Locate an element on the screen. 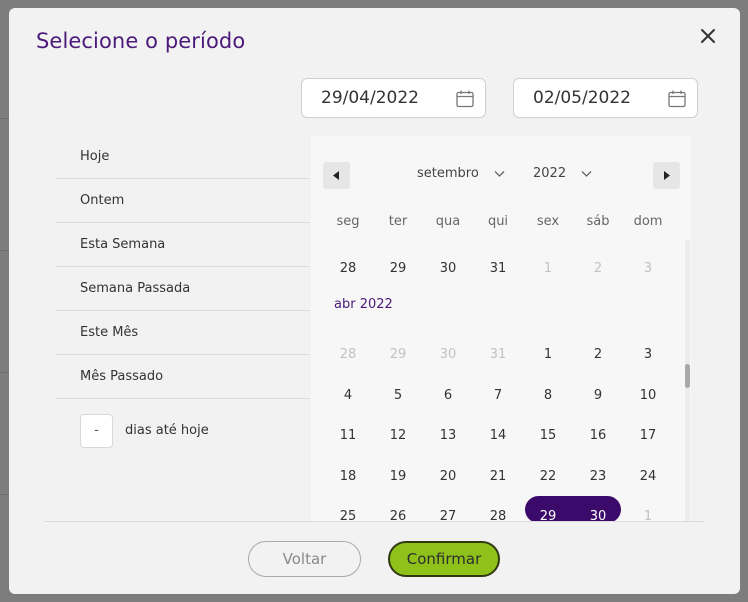 The width and height of the screenshot is (748, 602). close-icon is located at coordinates (708, 36).